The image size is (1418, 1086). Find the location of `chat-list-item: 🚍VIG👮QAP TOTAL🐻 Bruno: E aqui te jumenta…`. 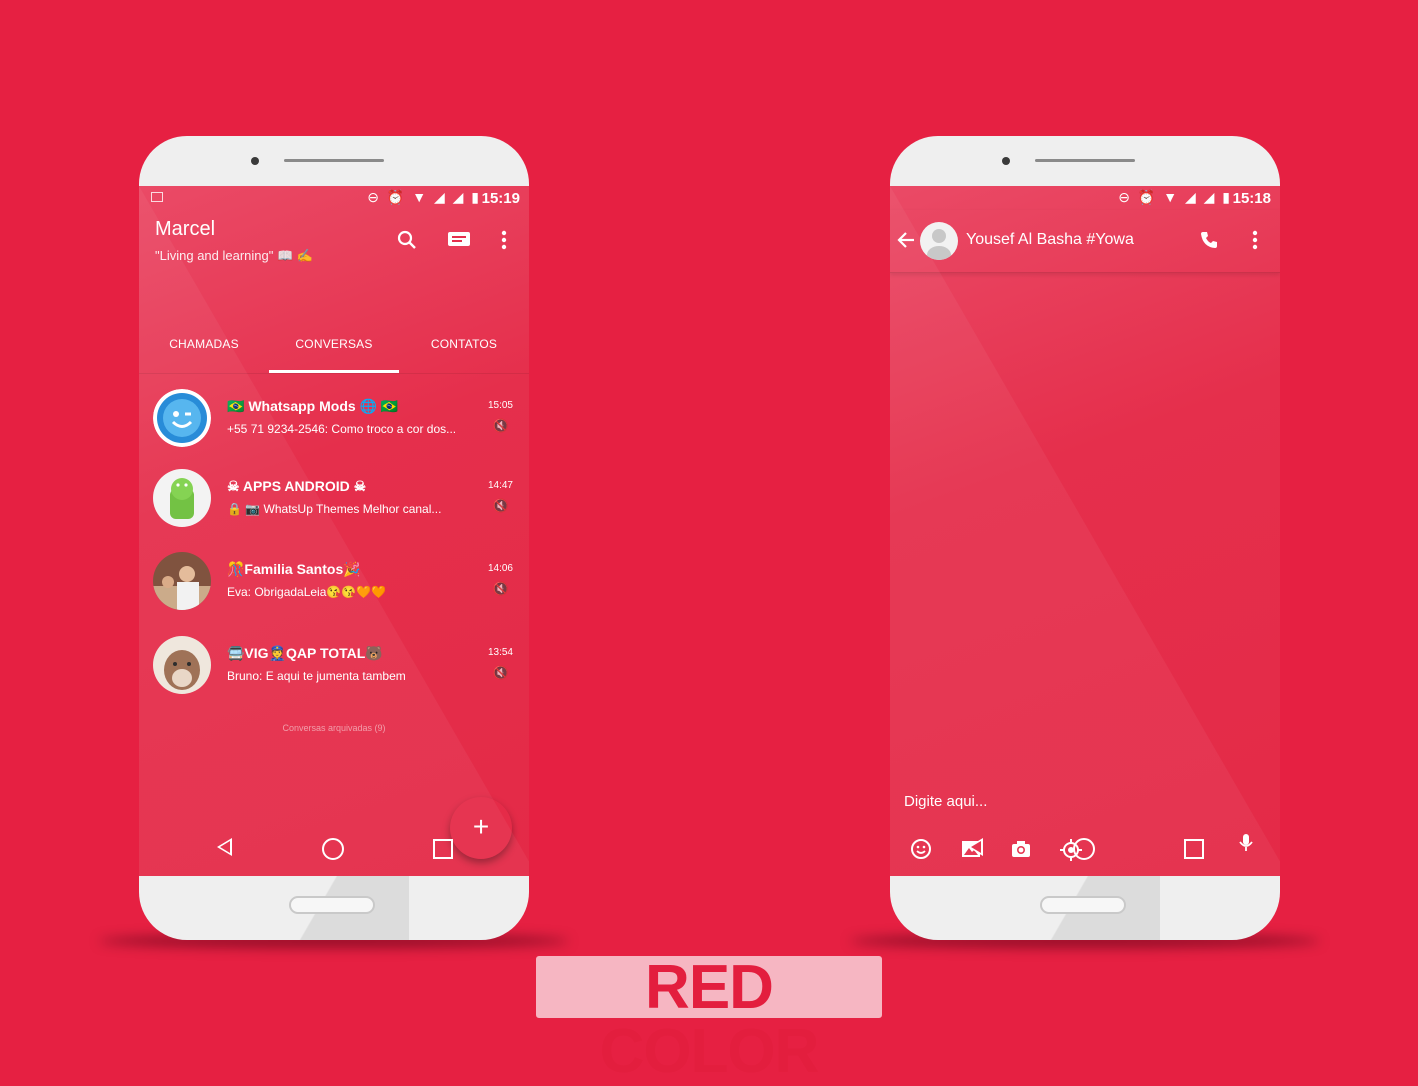

chat-list-item: 🚍VIG👮QAP TOTAL🐻 Bruno: E aqui te jumenta… is located at coordinates (334, 673).